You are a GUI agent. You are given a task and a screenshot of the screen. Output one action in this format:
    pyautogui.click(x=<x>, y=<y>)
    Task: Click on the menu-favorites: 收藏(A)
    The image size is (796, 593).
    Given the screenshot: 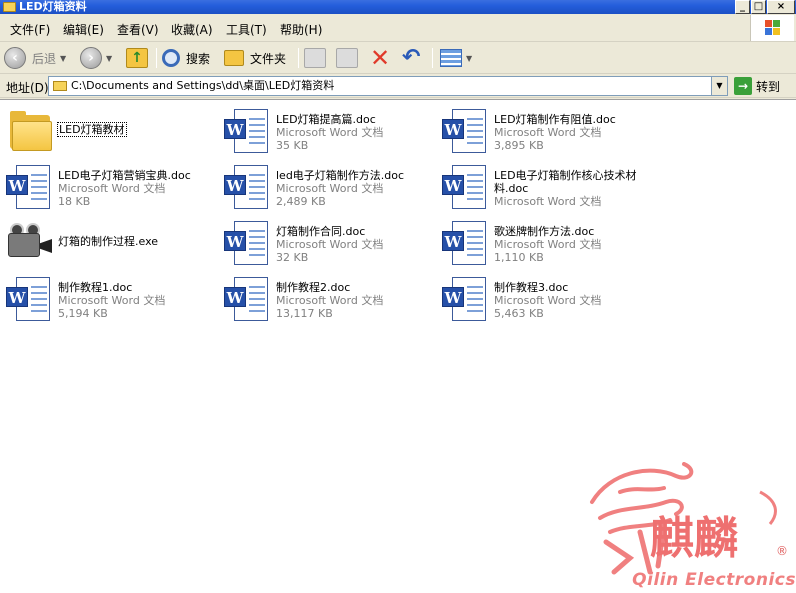 What is the action you would take?
    pyautogui.click(x=192, y=29)
    